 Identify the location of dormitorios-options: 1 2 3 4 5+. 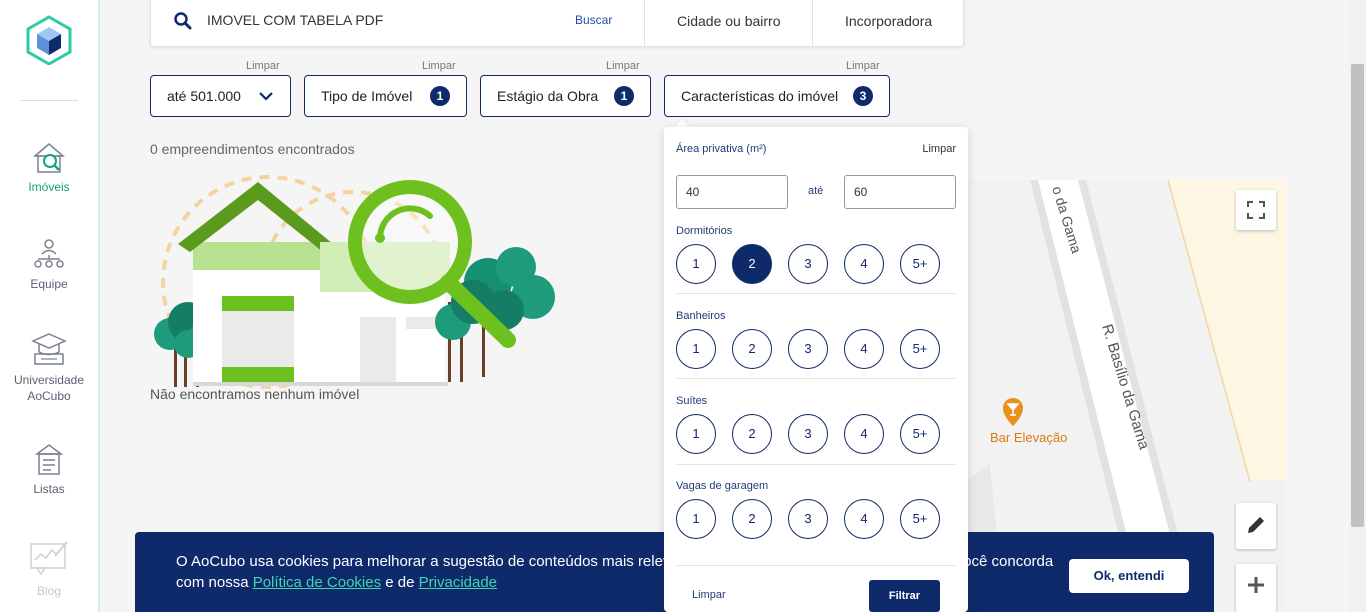
(808, 264).